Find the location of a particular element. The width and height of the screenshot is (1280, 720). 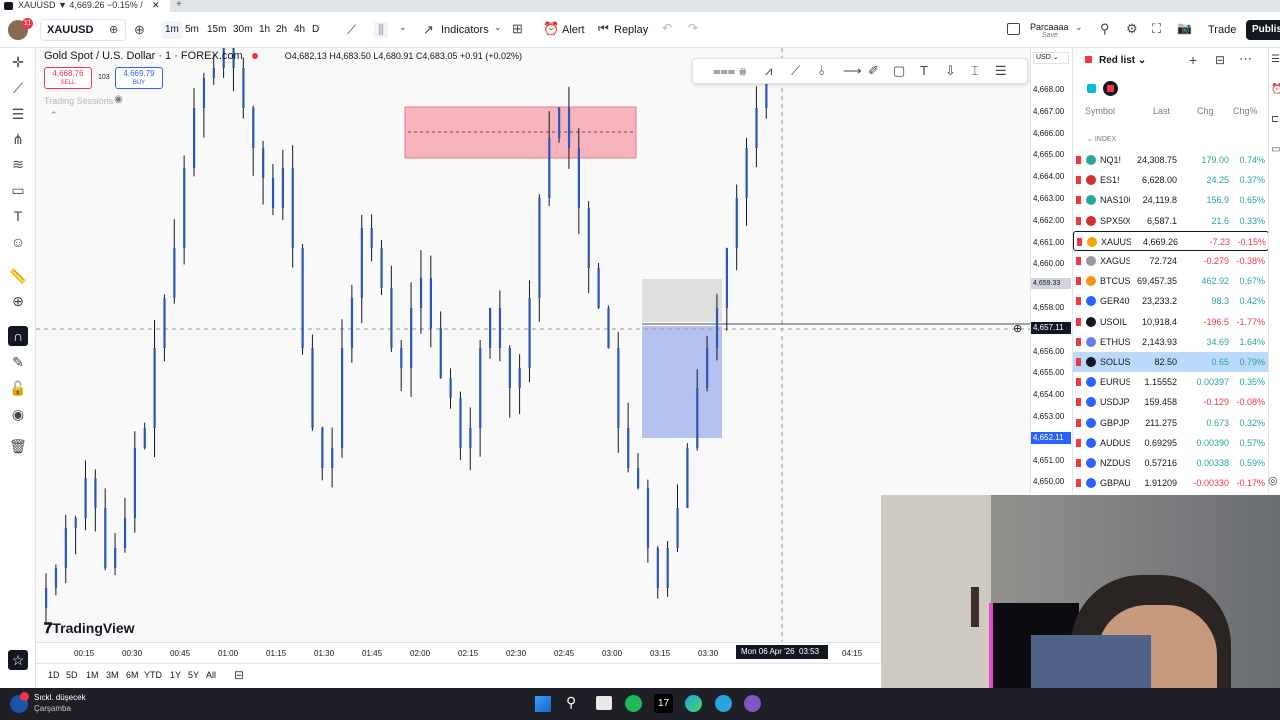

interval-30m: 30m is located at coordinates (242, 30).